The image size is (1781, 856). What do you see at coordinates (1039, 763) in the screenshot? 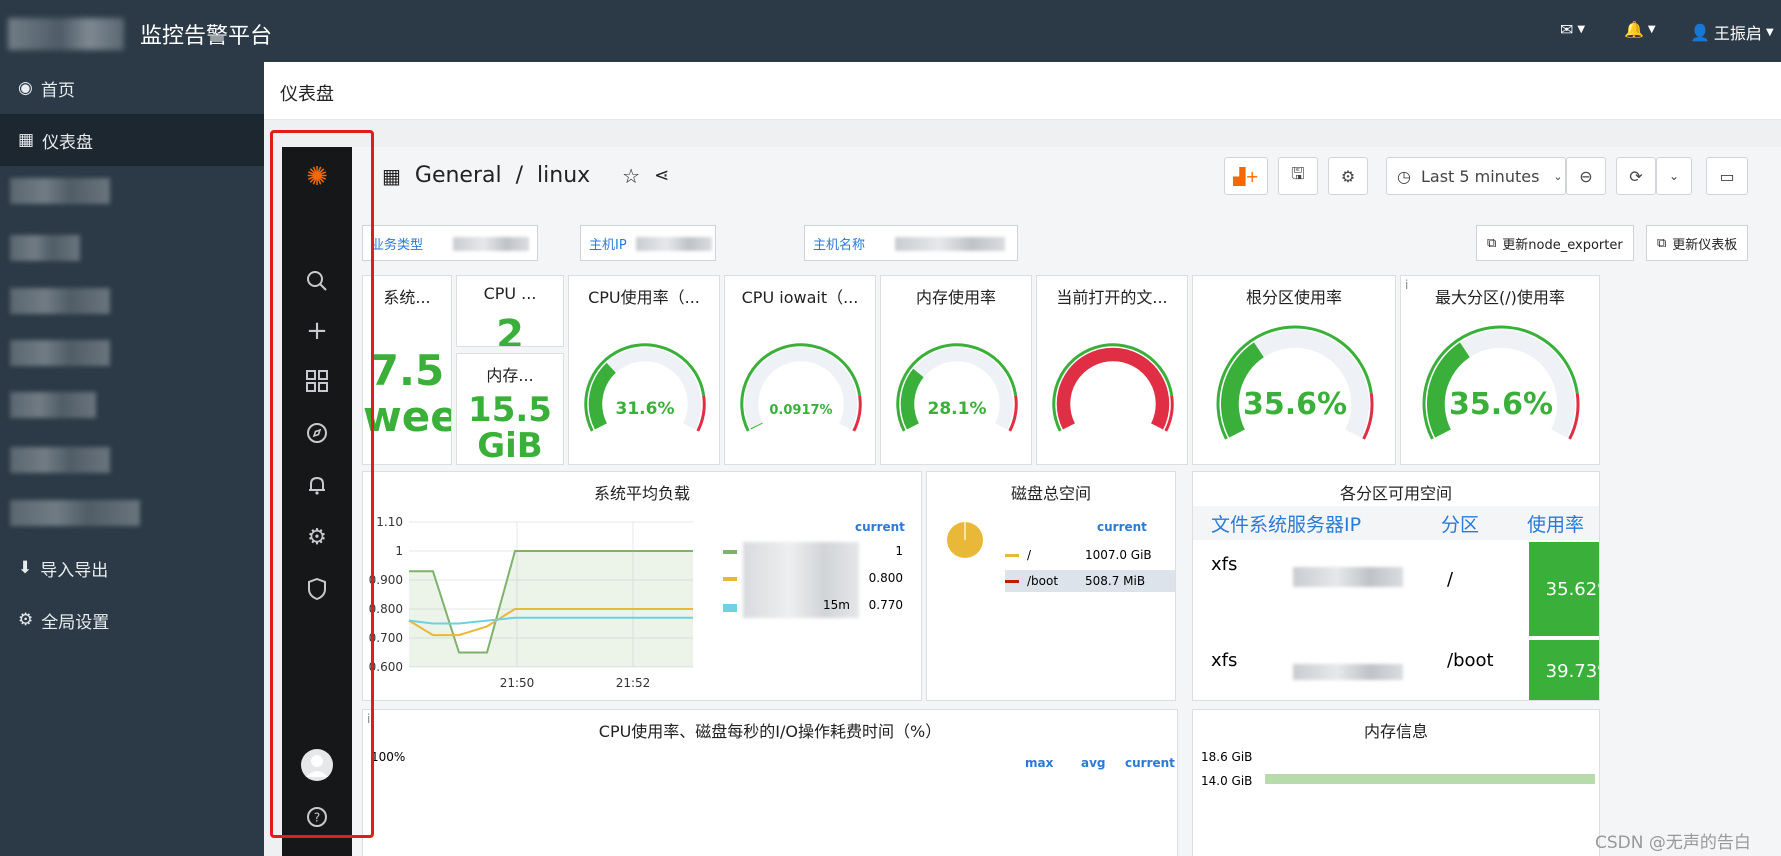
I see `legend-header: max` at bounding box center [1039, 763].